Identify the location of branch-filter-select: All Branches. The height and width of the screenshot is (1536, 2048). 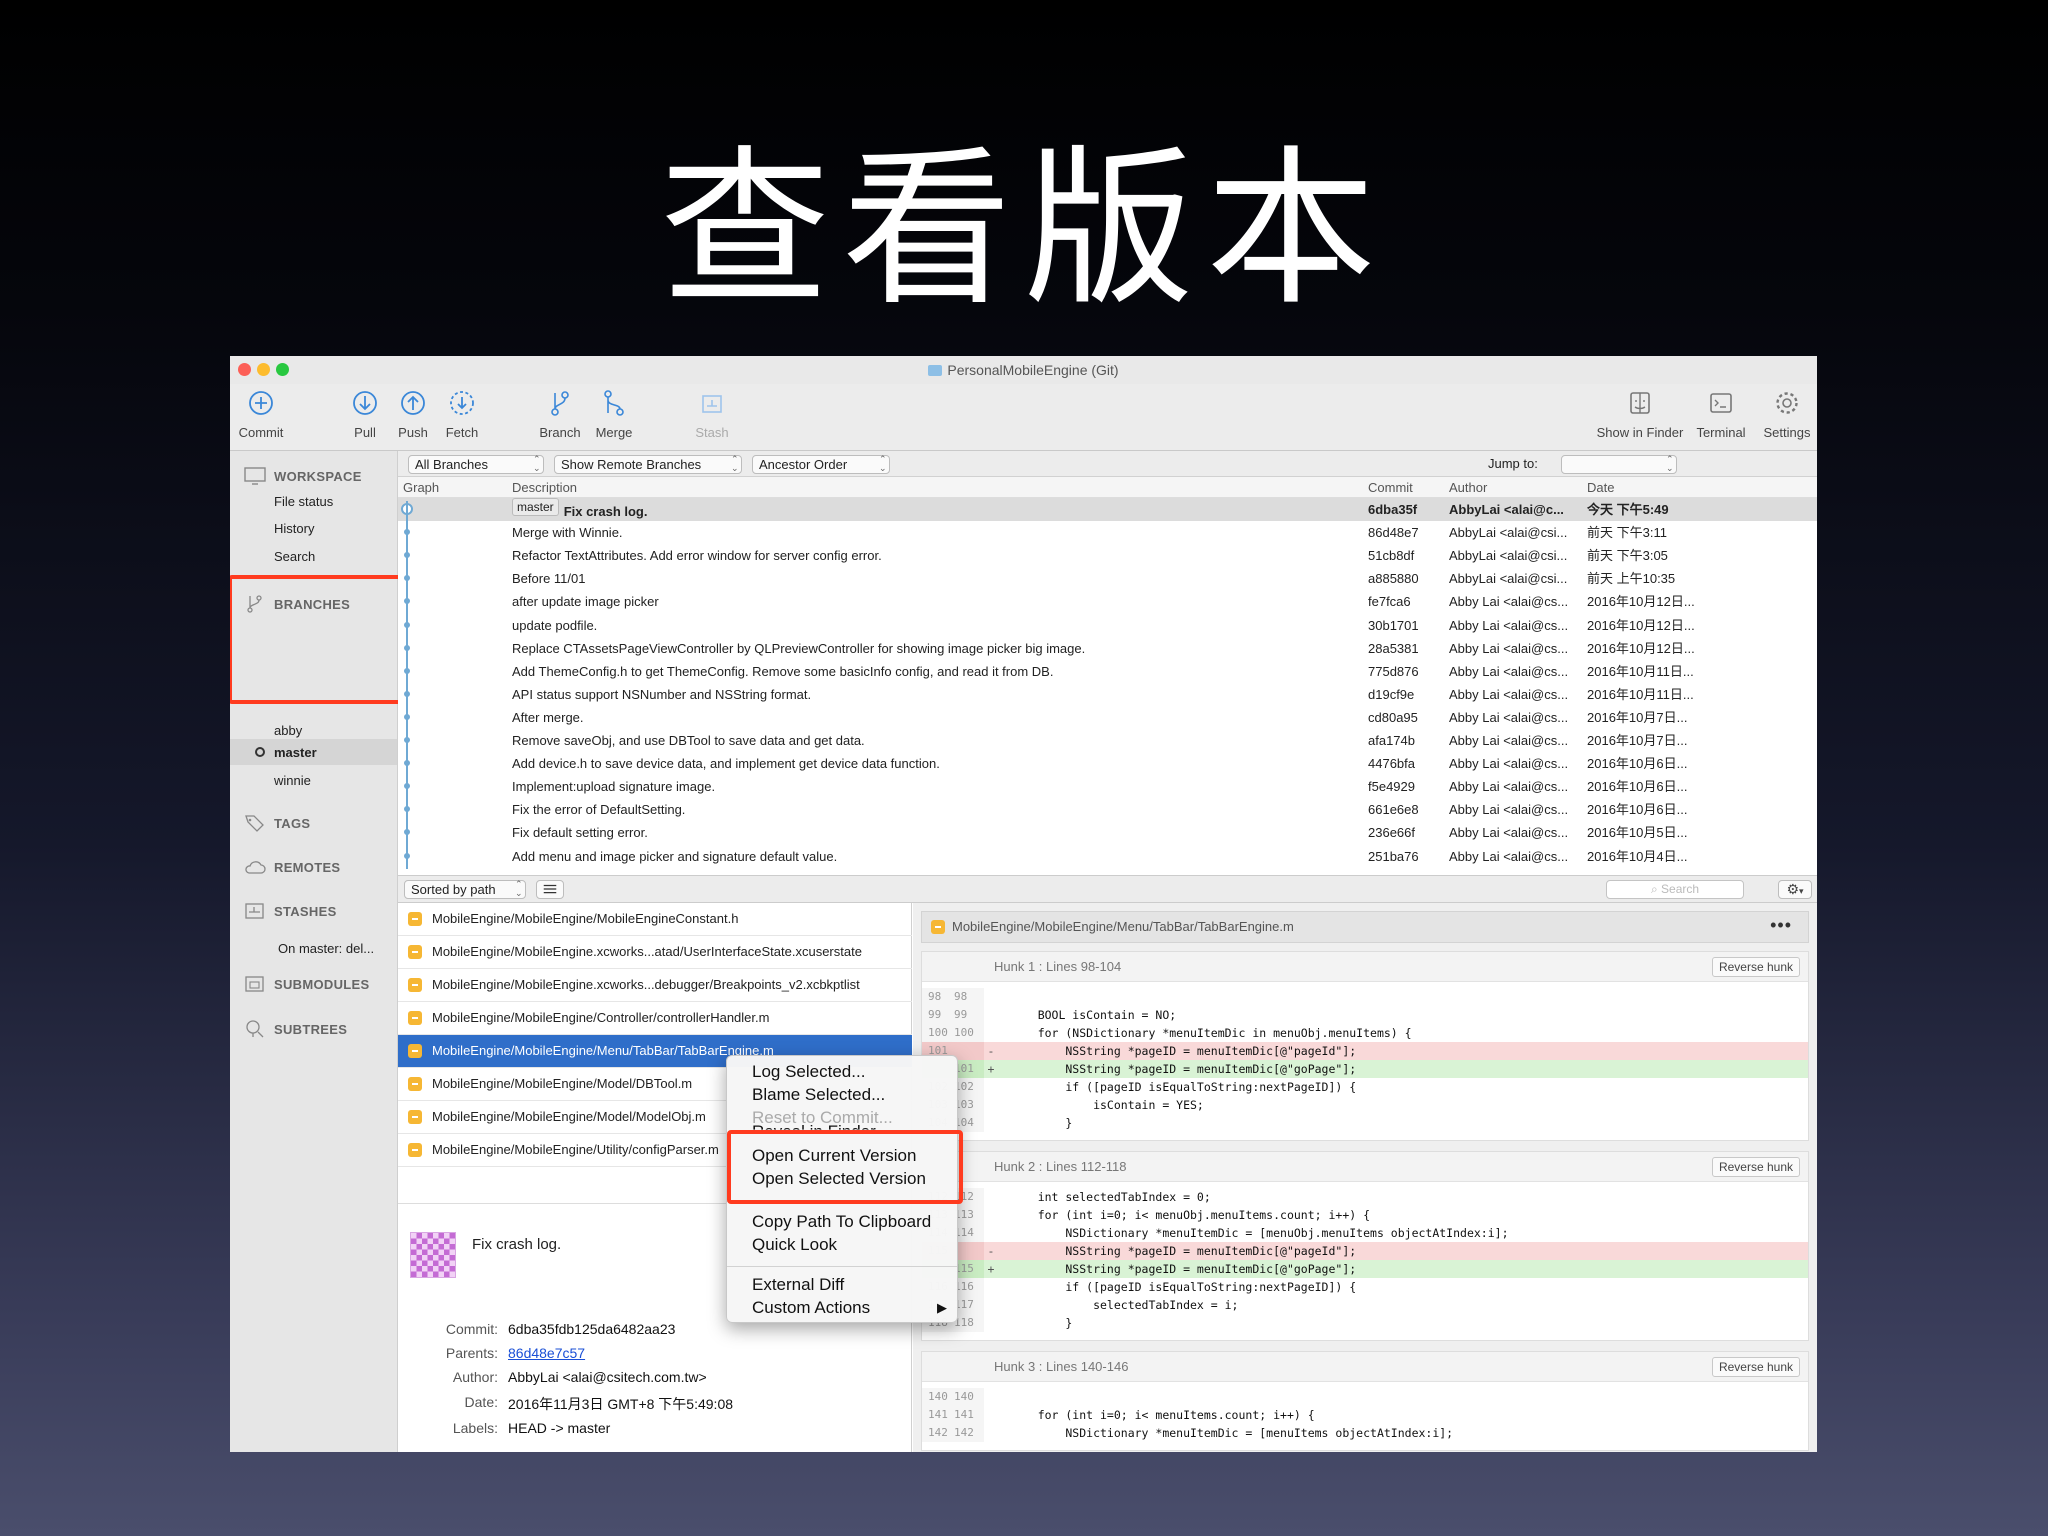
(476, 464).